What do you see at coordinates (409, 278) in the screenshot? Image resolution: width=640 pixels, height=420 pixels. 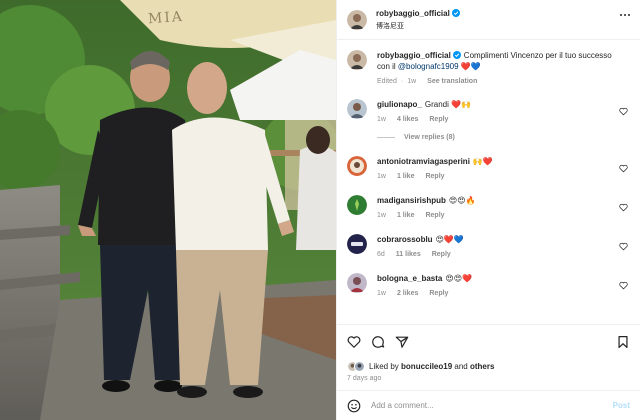 I see `commenter-username: bologna_e_basta` at bounding box center [409, 278].